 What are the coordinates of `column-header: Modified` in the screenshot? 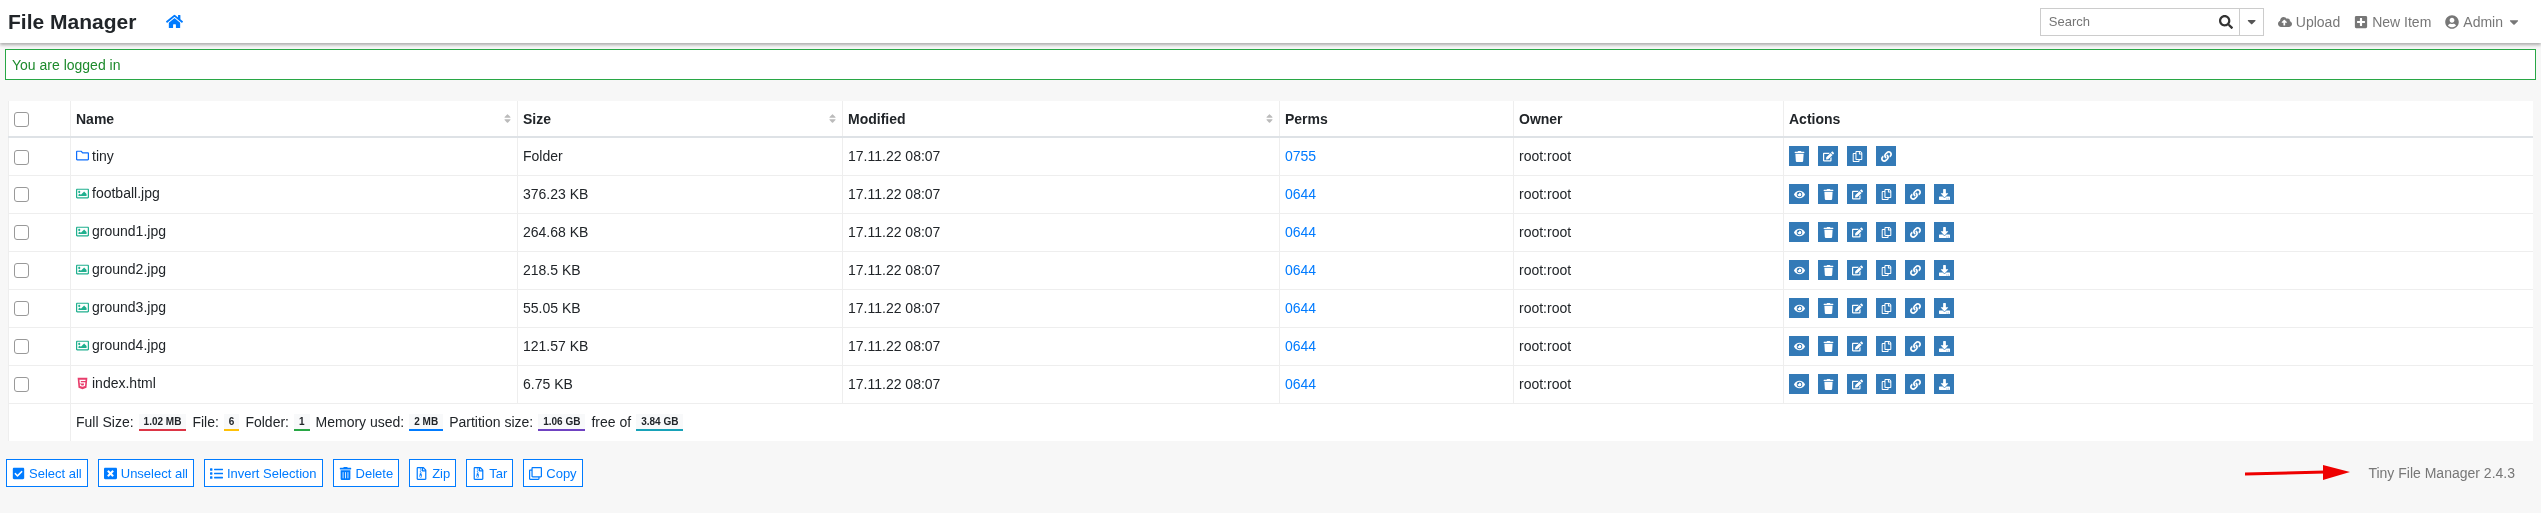 It's located at (1061, 119).